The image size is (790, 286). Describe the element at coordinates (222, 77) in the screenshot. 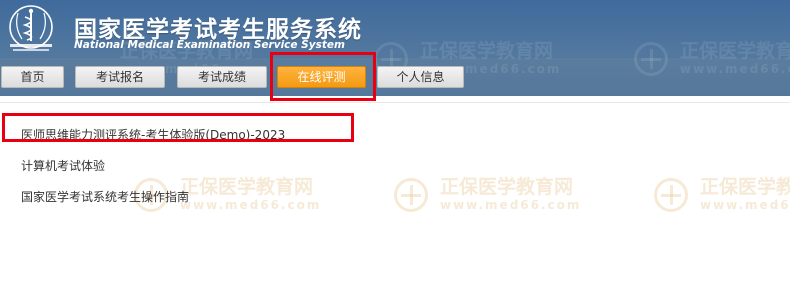

I see `nav-scores-button: 考试成绩` at that location.